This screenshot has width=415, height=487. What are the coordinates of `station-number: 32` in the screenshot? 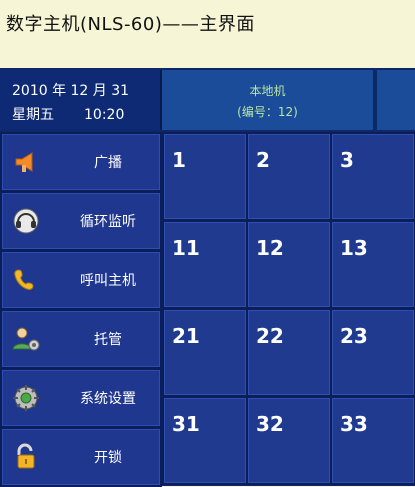 It's located at (270, 424).